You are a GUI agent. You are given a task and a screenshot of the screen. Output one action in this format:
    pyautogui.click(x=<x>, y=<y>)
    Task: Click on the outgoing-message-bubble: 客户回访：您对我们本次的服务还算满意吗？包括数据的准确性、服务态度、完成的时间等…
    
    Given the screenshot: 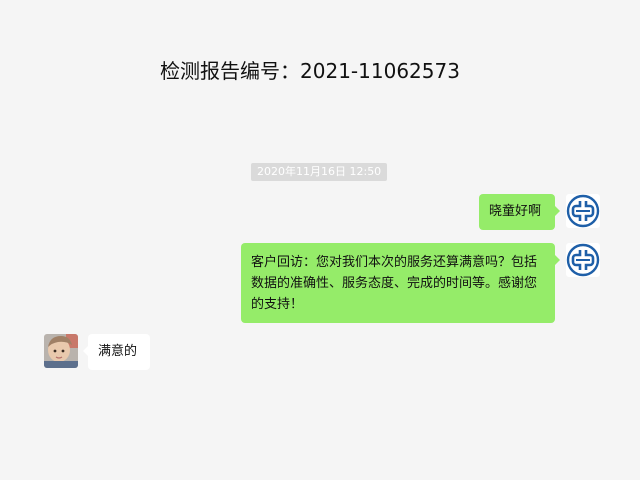 What is the action you would take?
    pyautogui.click(x=400, y=283)
    